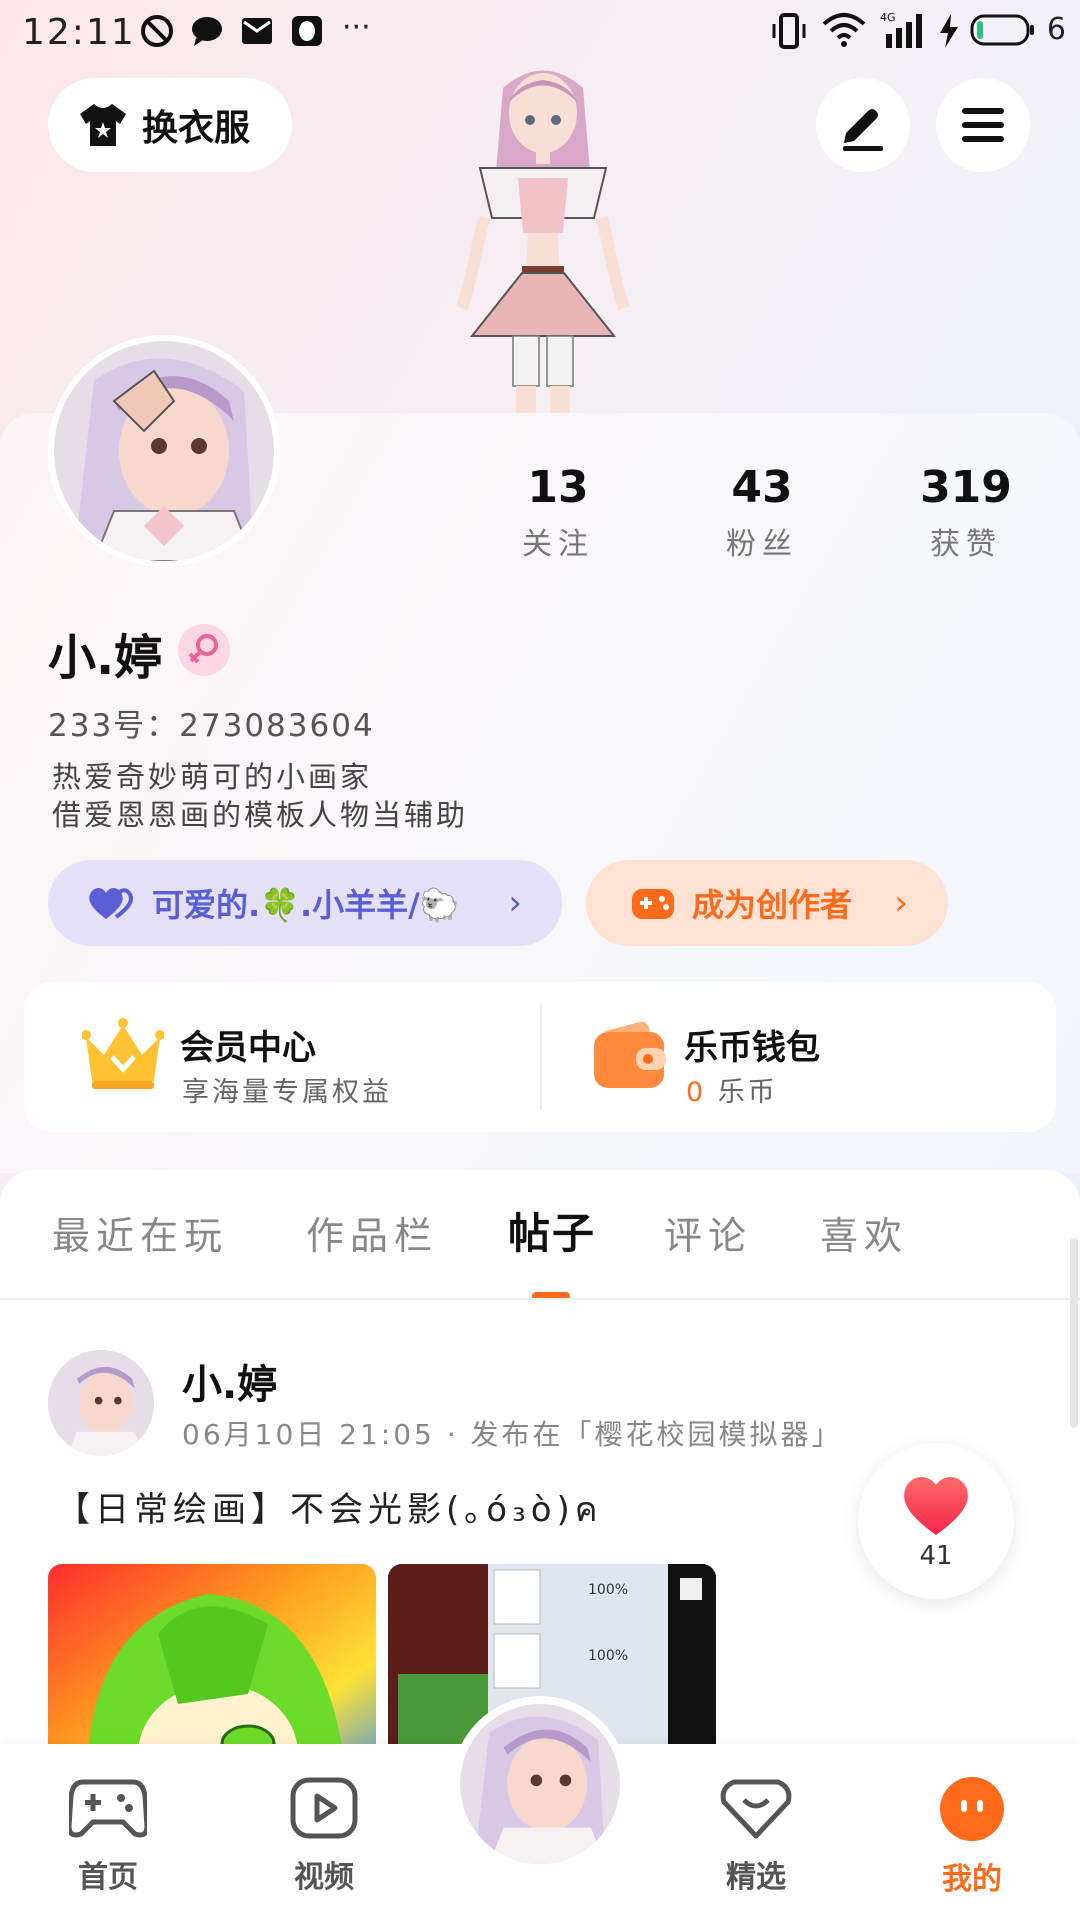 The height and width of the screenshot is (1920, 1080). I want to click on following-count: 13, so click(558, 487).